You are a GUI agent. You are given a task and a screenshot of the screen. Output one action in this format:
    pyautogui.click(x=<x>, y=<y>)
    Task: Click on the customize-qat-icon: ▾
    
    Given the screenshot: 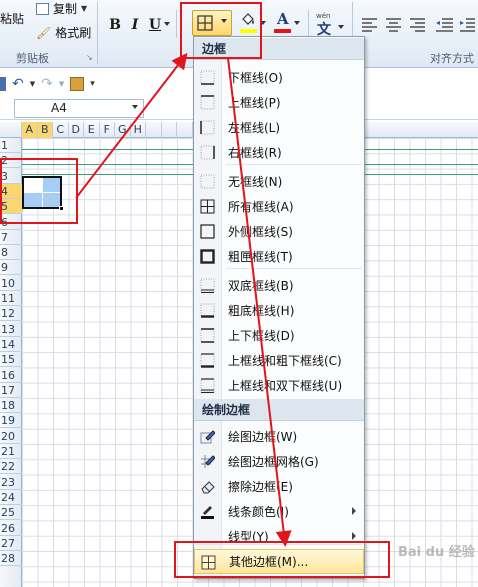 What is the action you would take?
    pyautogui.click(x=92, y=84)
    